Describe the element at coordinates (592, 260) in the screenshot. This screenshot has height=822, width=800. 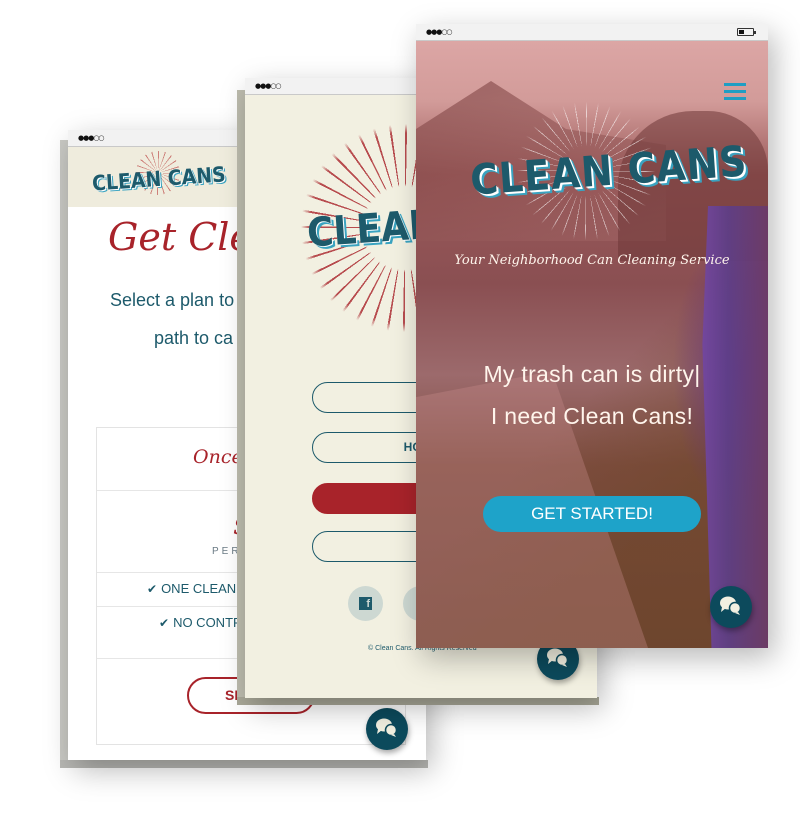
I see `tagline: Your Neighborhood Can Cleaning Service` at that location.